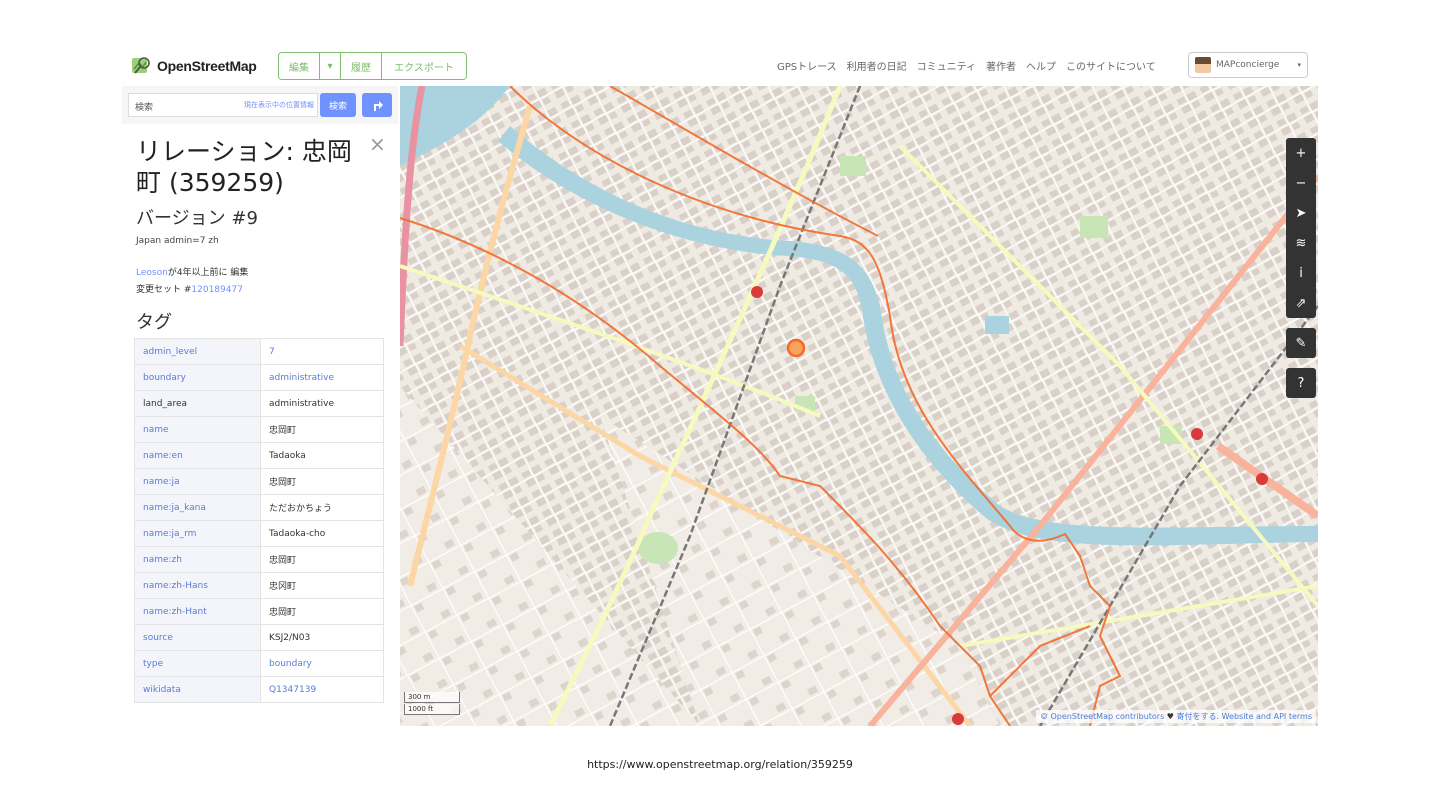  What do you see at coordinates (361, 66) in the screenshot?
I see `history-button: 履歴` at bounding box center [361, 66].